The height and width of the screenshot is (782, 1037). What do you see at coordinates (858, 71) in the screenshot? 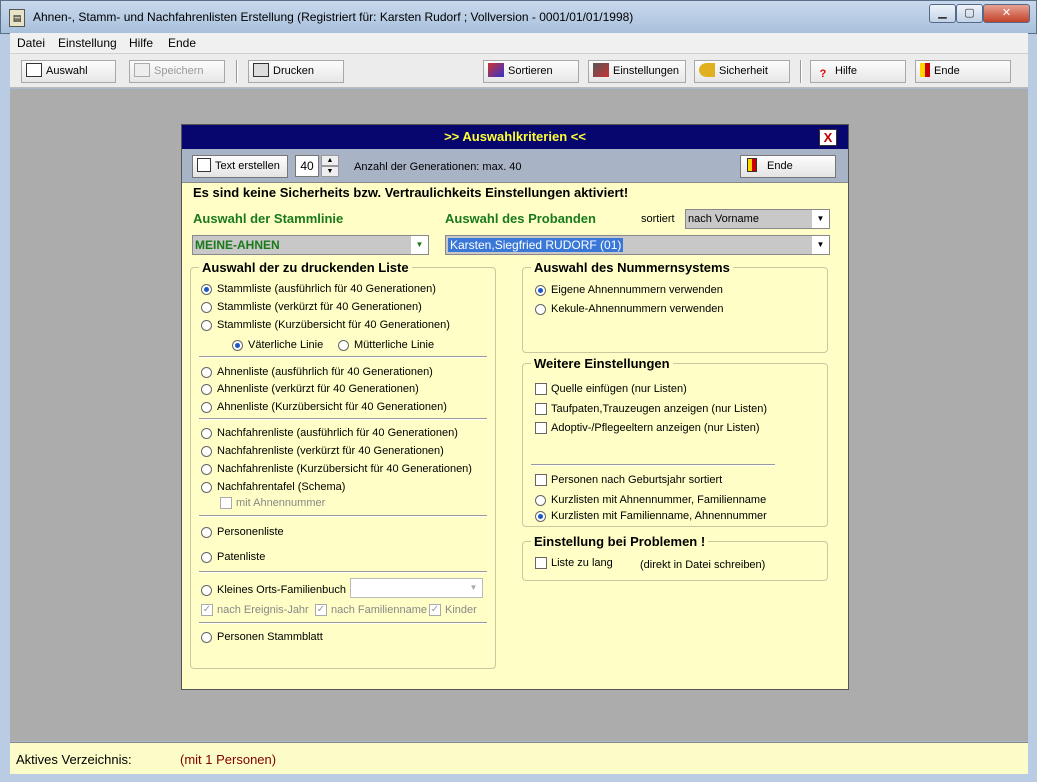
I see `hilfe-button: ? Hilfe` at bounding box center [858, 71].